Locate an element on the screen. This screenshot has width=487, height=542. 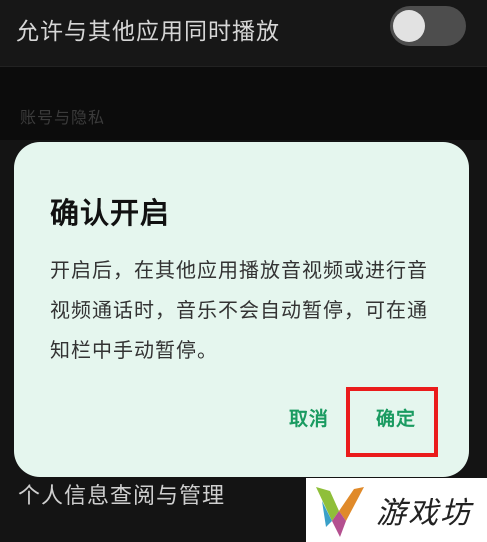
settings-row-label: 允许与其他应用同时播放 is located at coordinates (148, 32).